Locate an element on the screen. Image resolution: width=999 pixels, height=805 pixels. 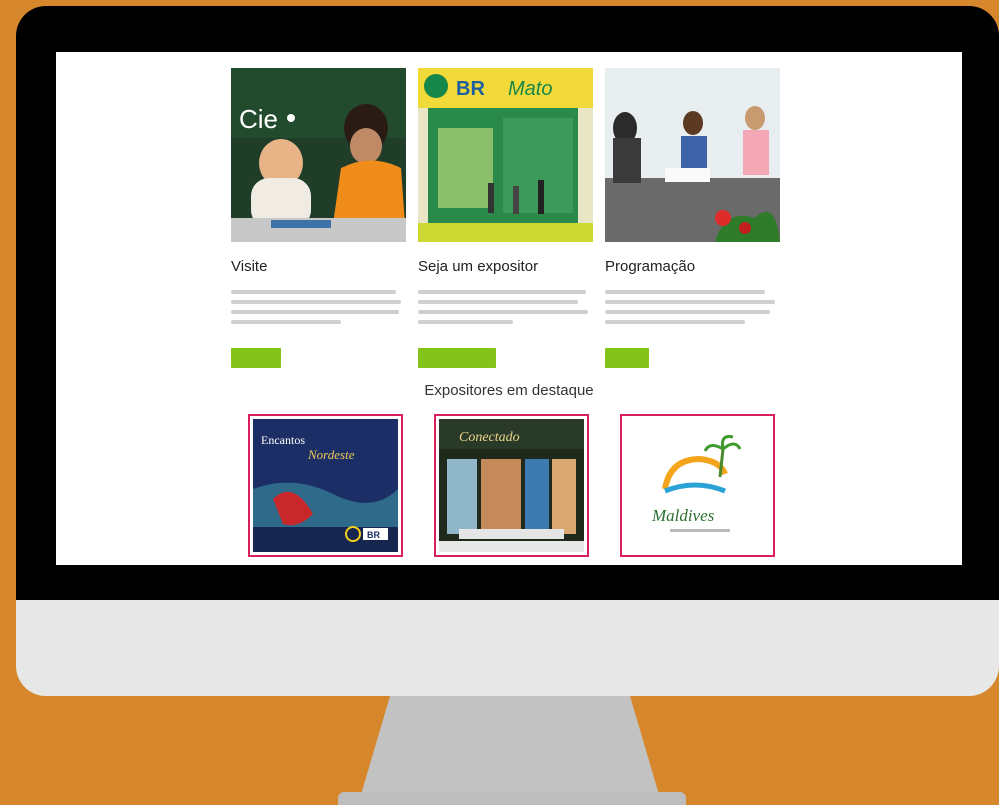
card-visite-image: Cie is located at coordinates (318, 155).